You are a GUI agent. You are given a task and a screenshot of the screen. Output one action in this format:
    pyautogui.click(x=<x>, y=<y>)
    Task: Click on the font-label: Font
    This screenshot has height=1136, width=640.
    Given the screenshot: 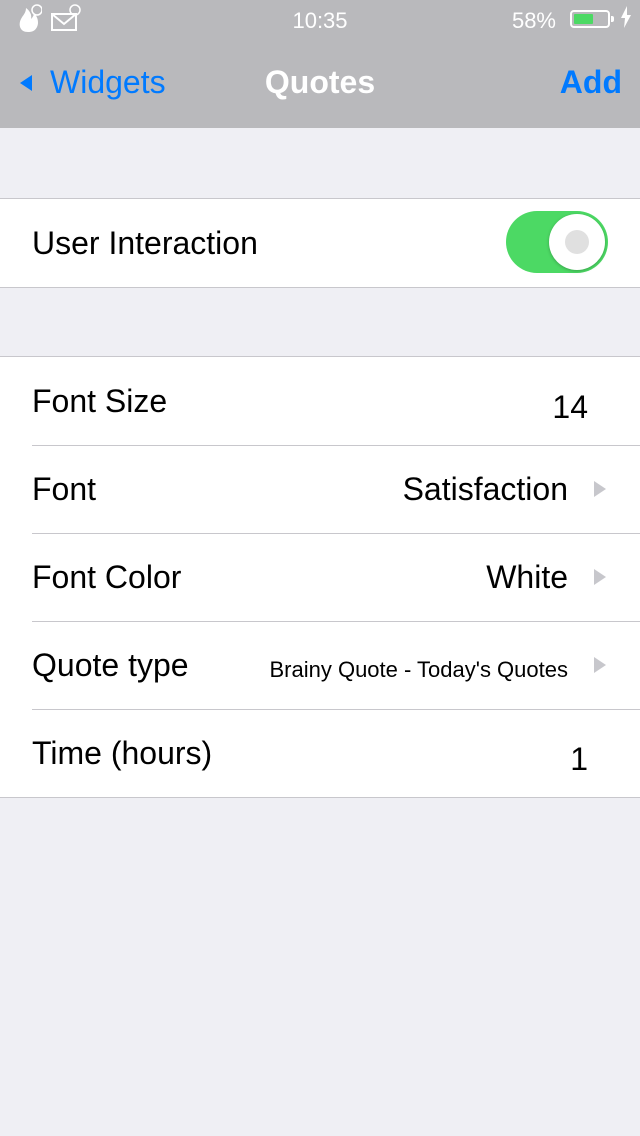 What is the action you would take?
    pyautogui.click(x=64, y=489)
    